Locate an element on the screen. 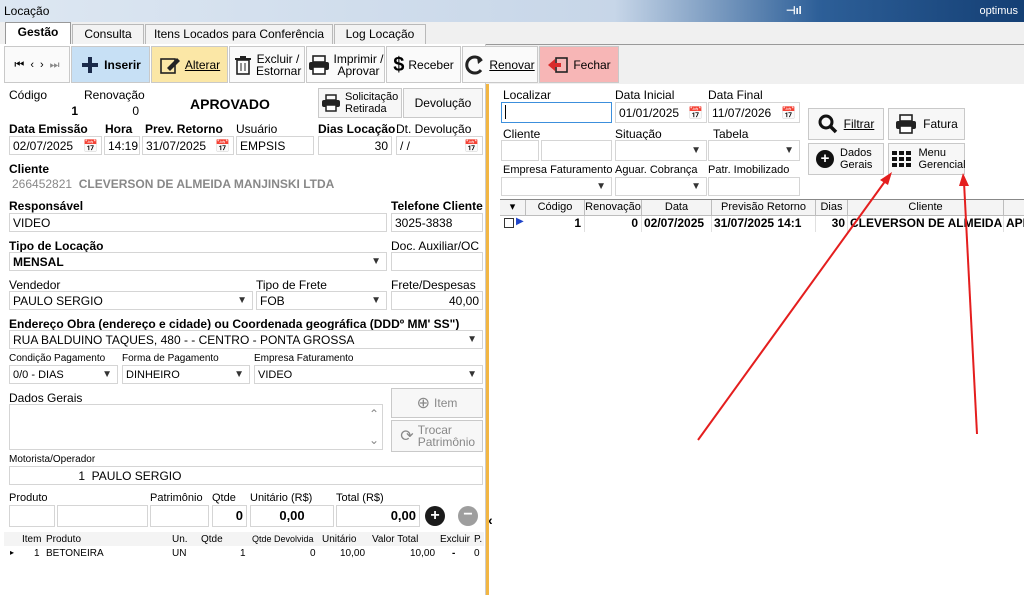  data-final-field: 11/07/2026 📅 is located at coordinates (754, 112).